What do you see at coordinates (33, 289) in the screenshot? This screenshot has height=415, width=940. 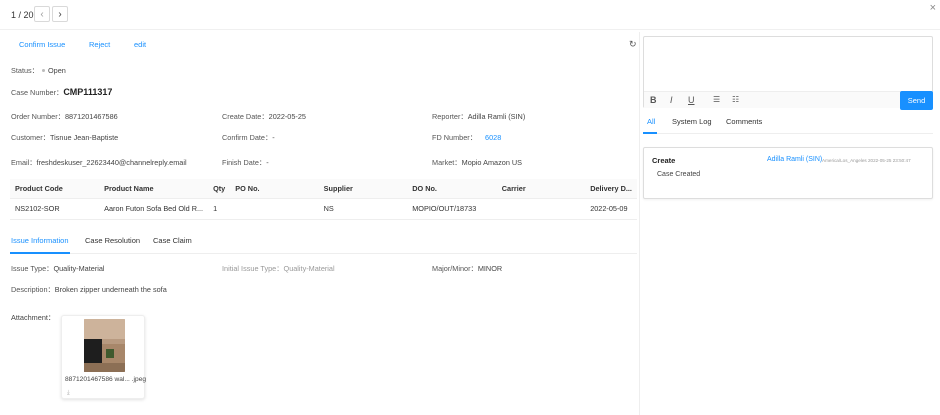 I see `description-label: Description：` at bounding box center [33, 289].